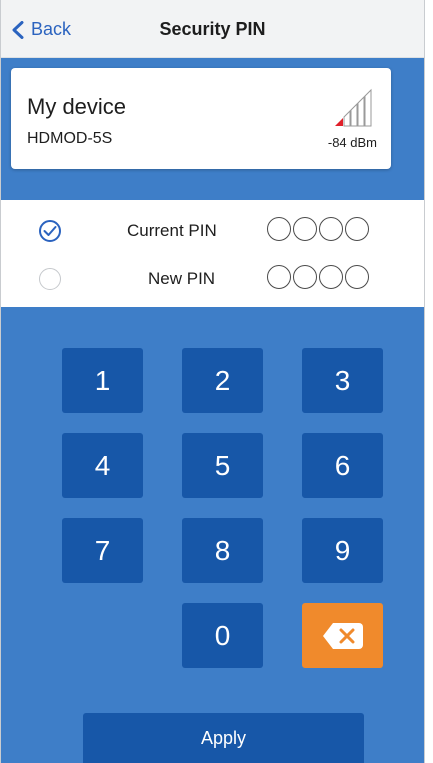 The width and height of the screenshot is (433, 763). What do you see at coordinates (222, 550) in the screenshot?
I see `key-8: 8` at bounding box center [222, 550].